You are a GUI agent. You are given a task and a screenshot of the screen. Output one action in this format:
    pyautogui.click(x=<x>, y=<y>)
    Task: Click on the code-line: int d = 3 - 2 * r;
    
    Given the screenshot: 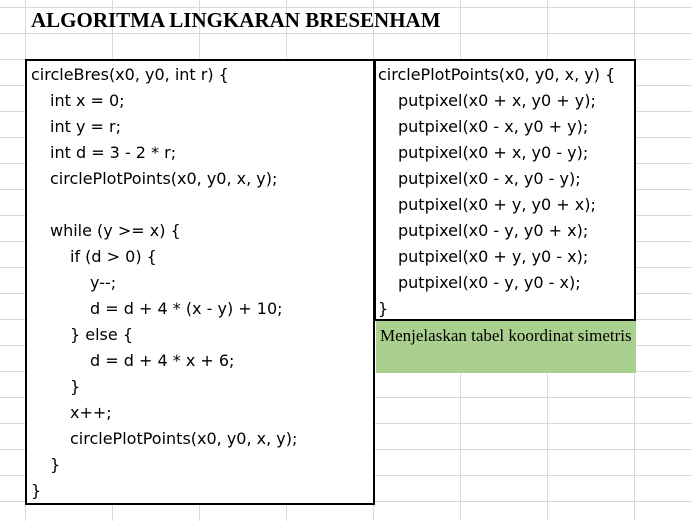 What is the action you would take?
    pyautogui.click(x=113, y=153)
    